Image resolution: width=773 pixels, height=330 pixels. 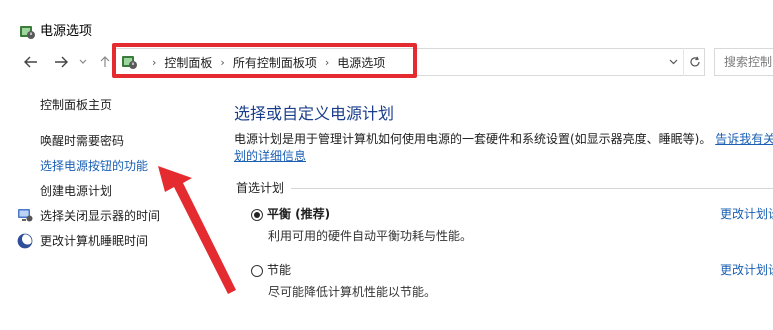 What do you see at coordinates (264, 60) in the screenshot?
I see `highlight-annotation` at bounding box center [264, 60].